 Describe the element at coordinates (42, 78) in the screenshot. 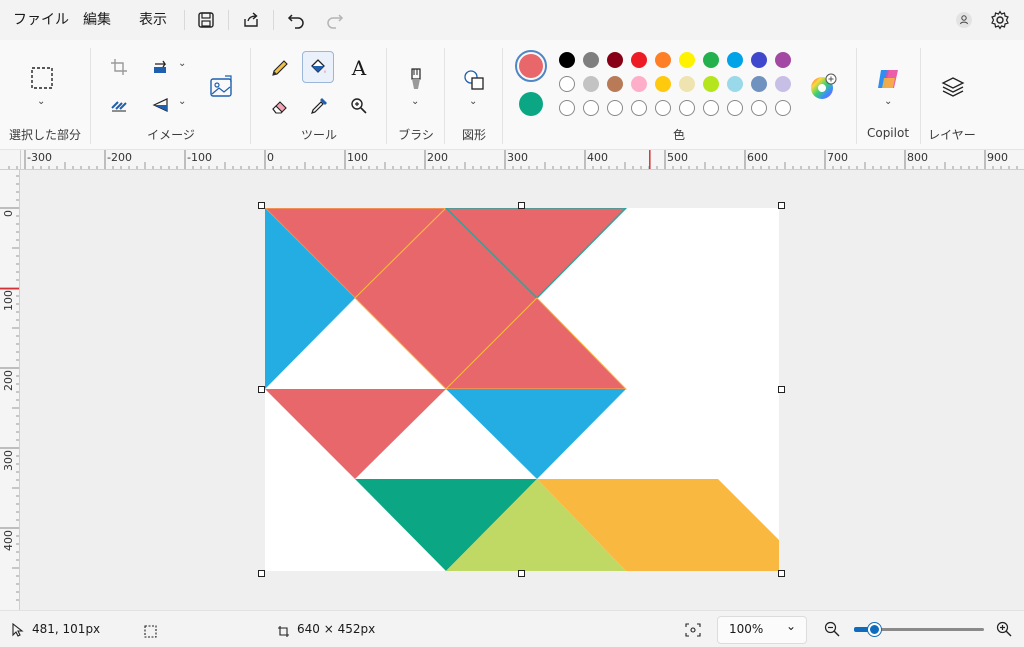

I see `selection-icon` at that location.